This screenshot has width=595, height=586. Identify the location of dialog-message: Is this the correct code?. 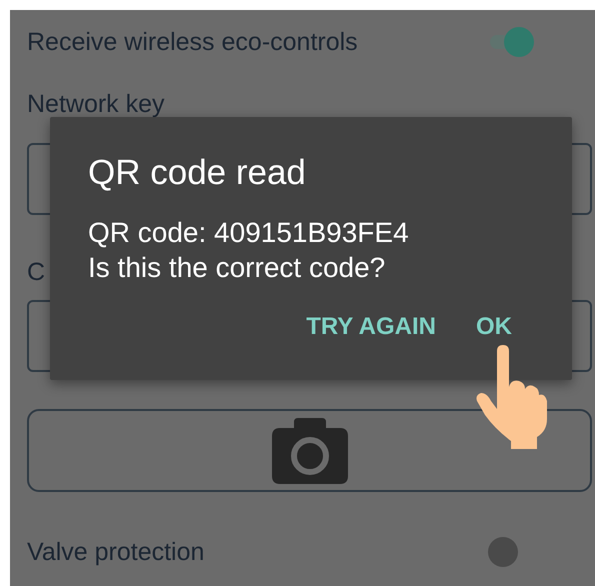
(237, 268).